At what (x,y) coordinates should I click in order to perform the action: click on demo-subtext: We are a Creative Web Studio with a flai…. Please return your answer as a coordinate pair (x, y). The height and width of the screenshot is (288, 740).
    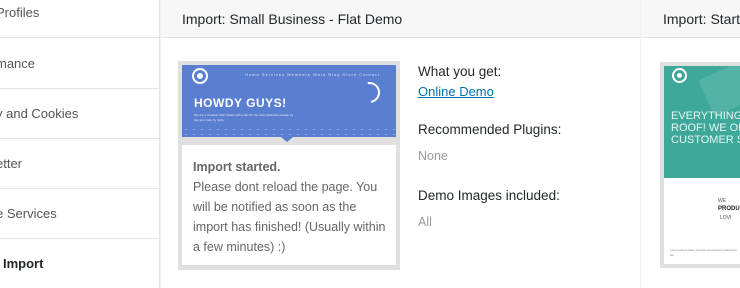
    Looking at the image, I should click on (244, 117).